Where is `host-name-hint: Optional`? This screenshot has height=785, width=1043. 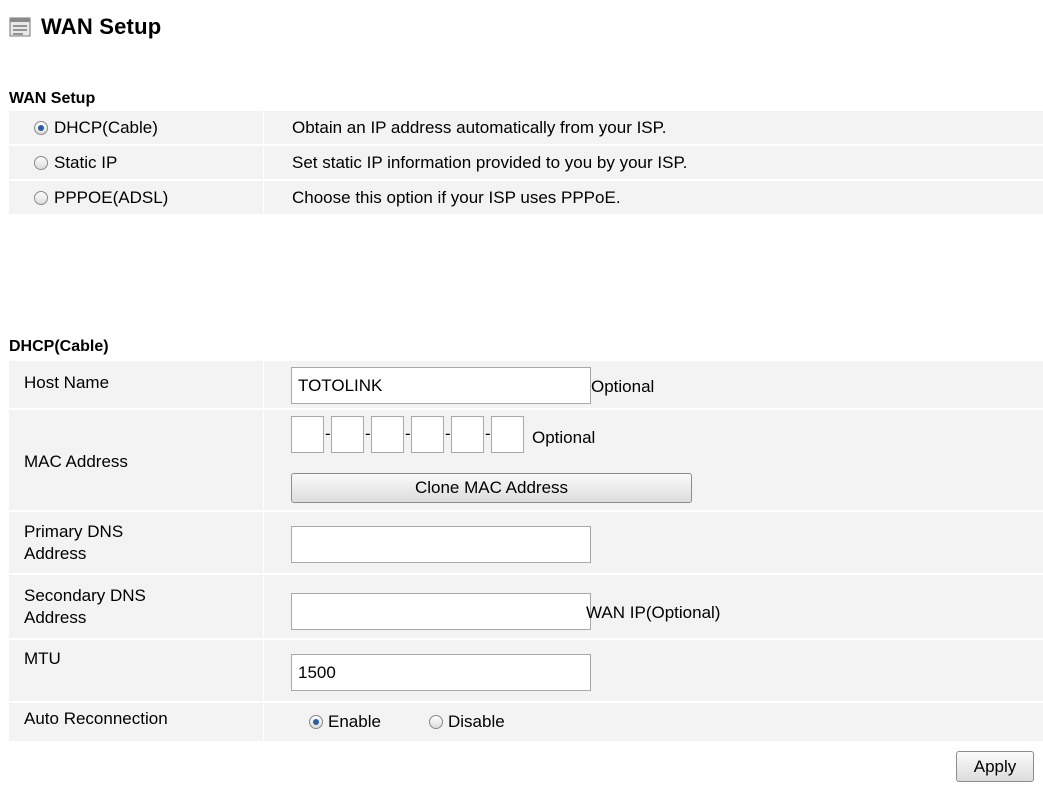 host-name-hint: Optional is located at coordinates (623, 386).